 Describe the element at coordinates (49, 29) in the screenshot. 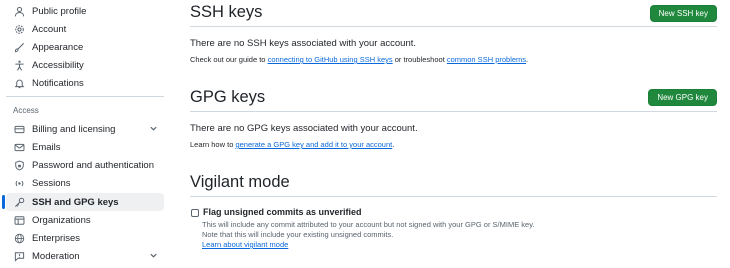

I see `sidebar-item-label: Account` at that location.